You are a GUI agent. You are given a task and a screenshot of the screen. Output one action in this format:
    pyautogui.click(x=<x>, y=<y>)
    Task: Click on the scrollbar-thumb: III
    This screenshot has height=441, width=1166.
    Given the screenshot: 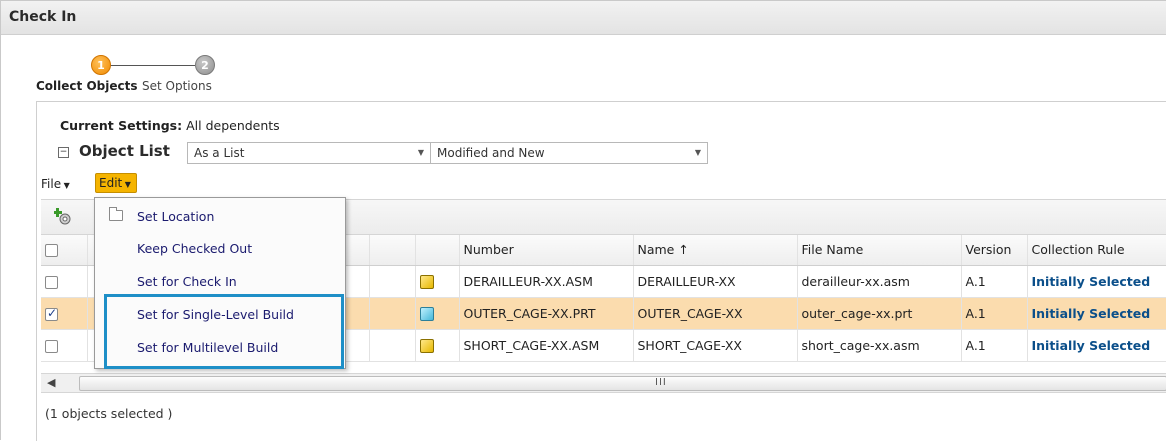 What is the action you would take?
    pyautogui.click(x=622, y=383)
    